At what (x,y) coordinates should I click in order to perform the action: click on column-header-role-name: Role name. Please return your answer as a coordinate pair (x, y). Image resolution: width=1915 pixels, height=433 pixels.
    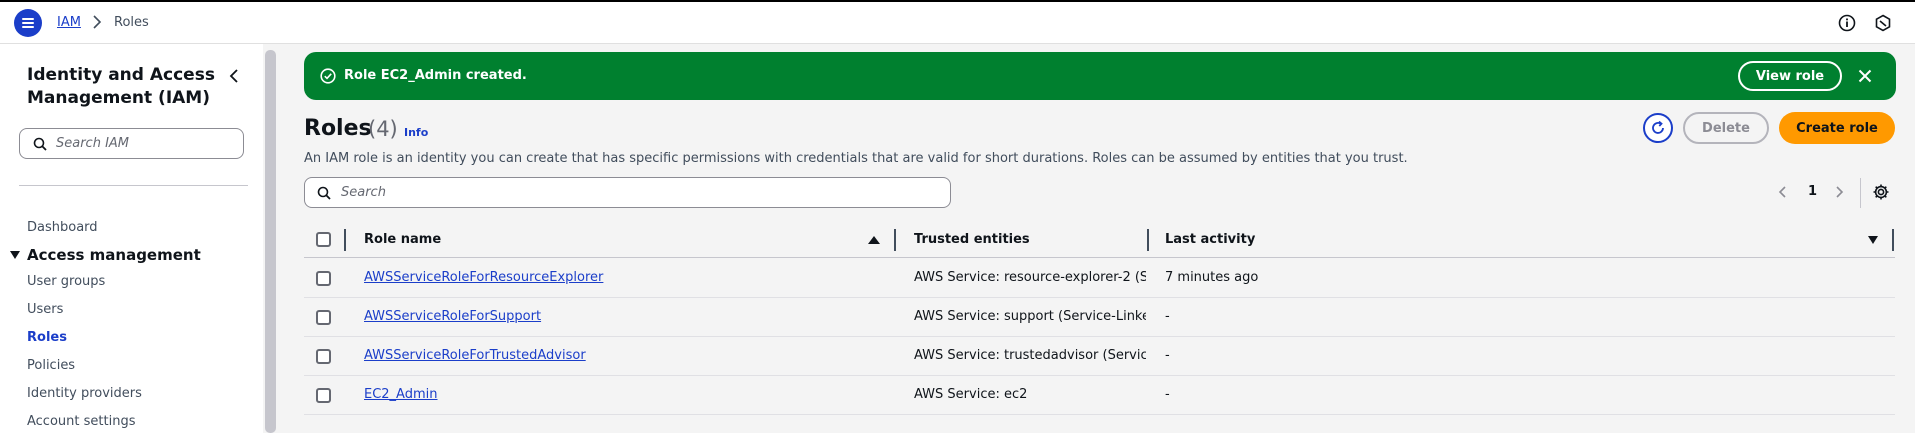
    Looking at the image, I should click on (402, 239).